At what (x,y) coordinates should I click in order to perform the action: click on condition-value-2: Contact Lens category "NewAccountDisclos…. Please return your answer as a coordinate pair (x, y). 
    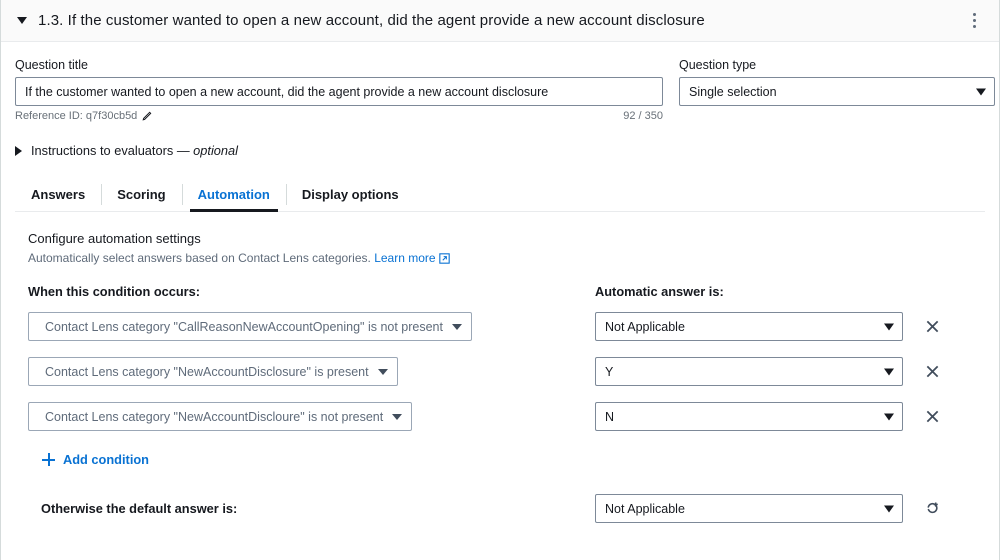
    Looking at the image, I should click on (207, 371).